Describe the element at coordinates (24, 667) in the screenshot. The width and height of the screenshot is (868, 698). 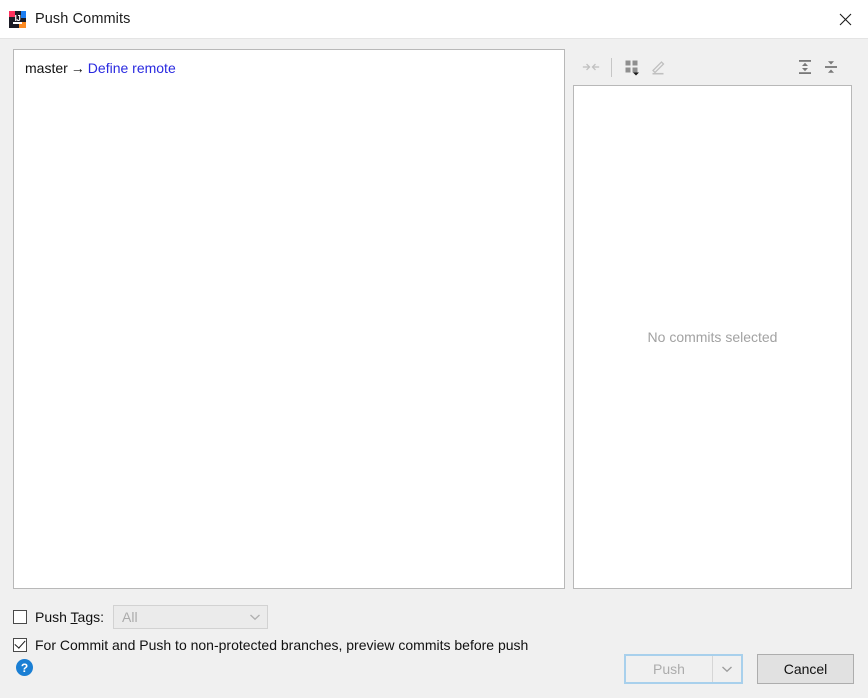
I see `help-button: ?` at that location.